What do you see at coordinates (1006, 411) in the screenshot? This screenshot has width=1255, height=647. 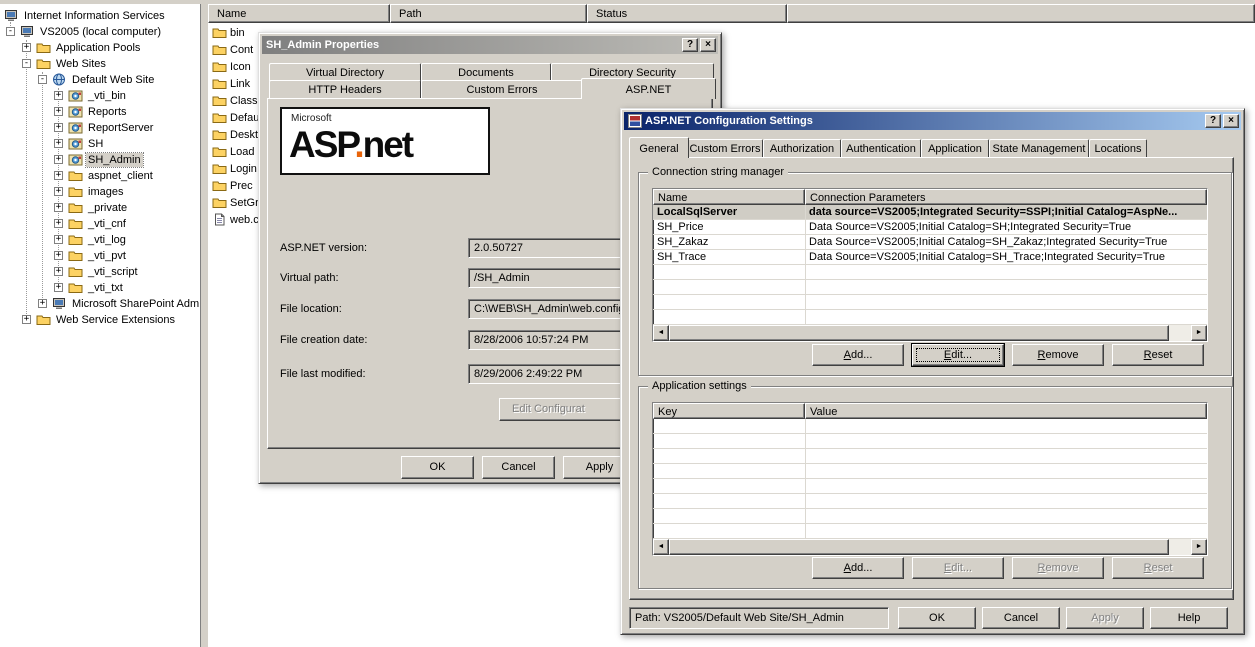 I see `column-header-value: Value` at bounding box center [1006, 411].